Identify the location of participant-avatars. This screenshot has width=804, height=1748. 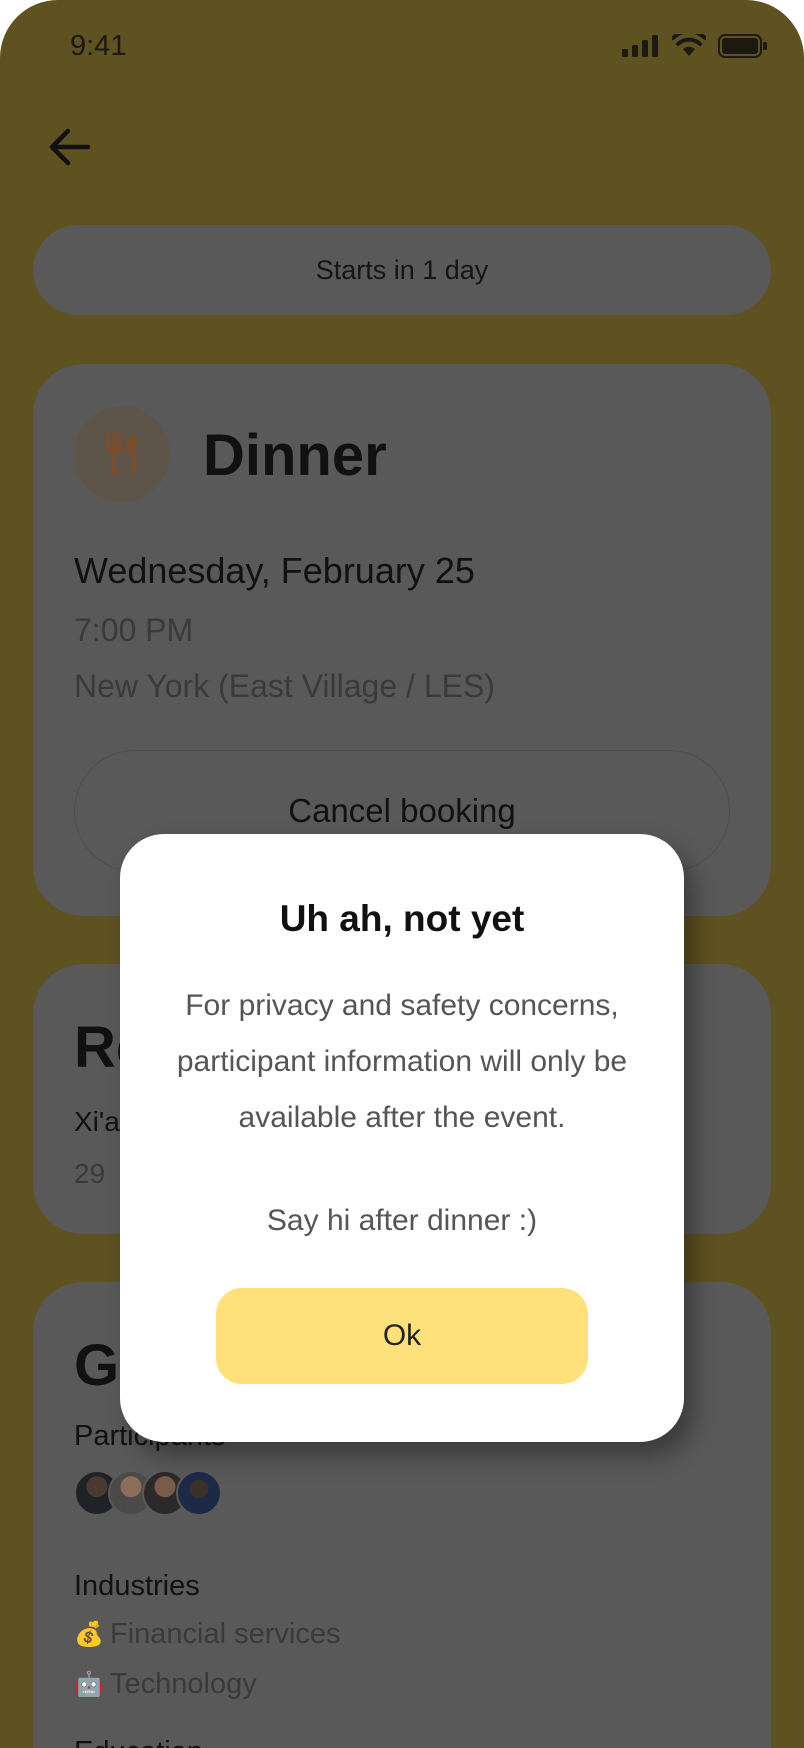
(148, 1493).